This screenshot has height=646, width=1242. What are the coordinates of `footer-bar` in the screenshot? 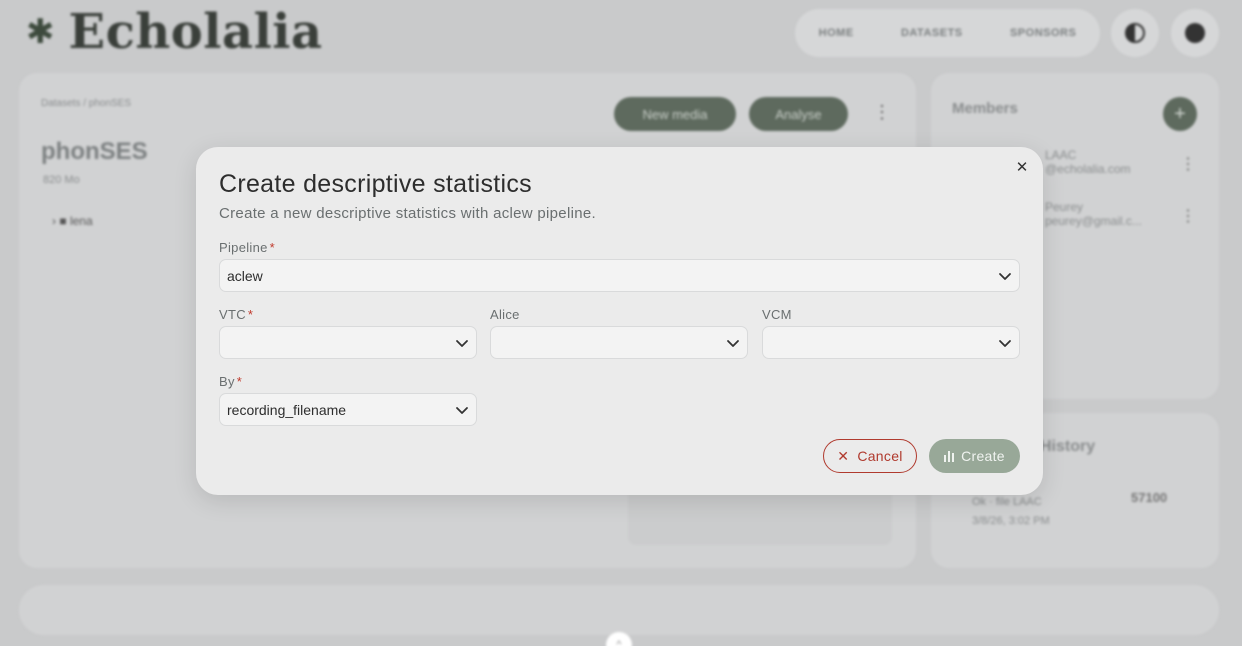 It's located at (619, 610).